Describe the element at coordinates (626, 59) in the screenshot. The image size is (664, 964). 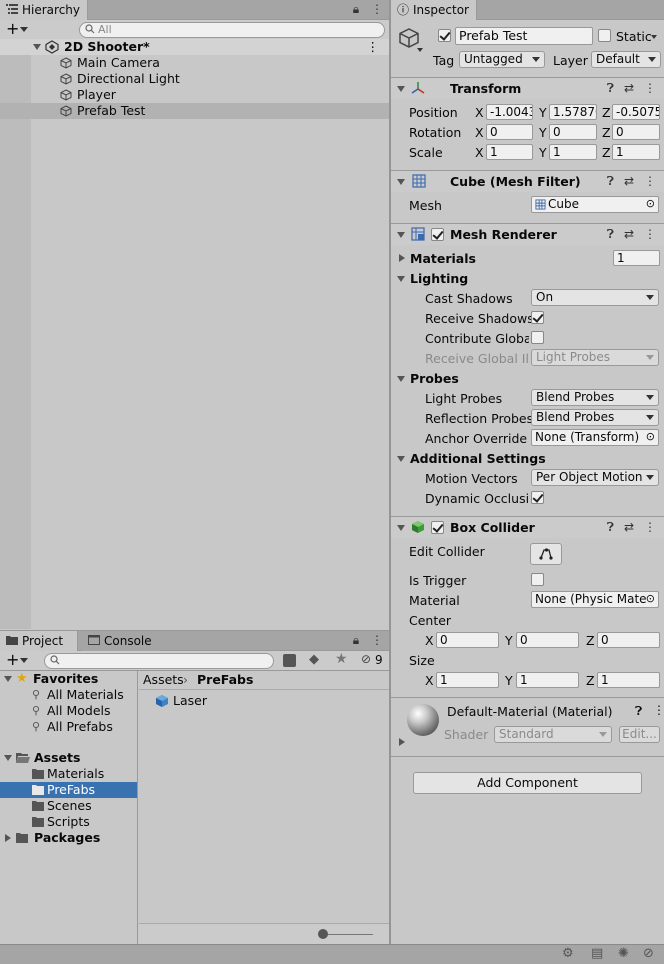
I see `layer-dropdown: Default` at that location.